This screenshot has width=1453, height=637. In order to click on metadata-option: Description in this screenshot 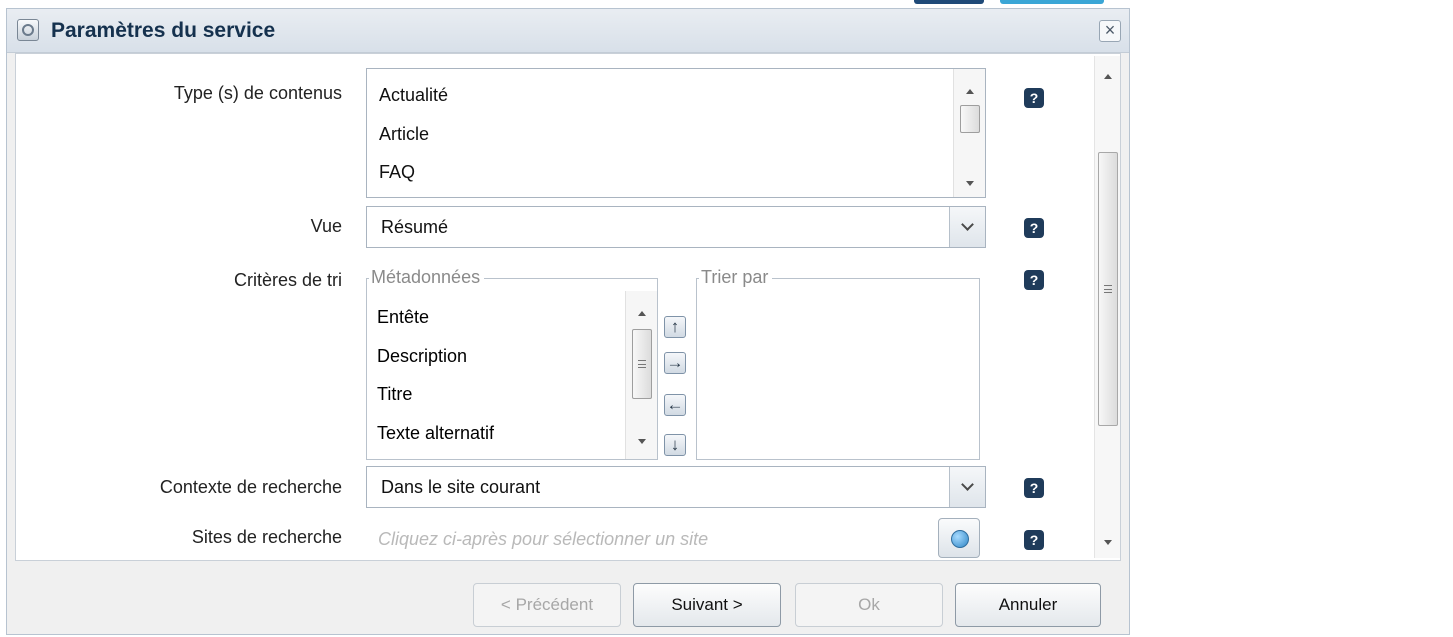, I will do `click(422, 356)`.